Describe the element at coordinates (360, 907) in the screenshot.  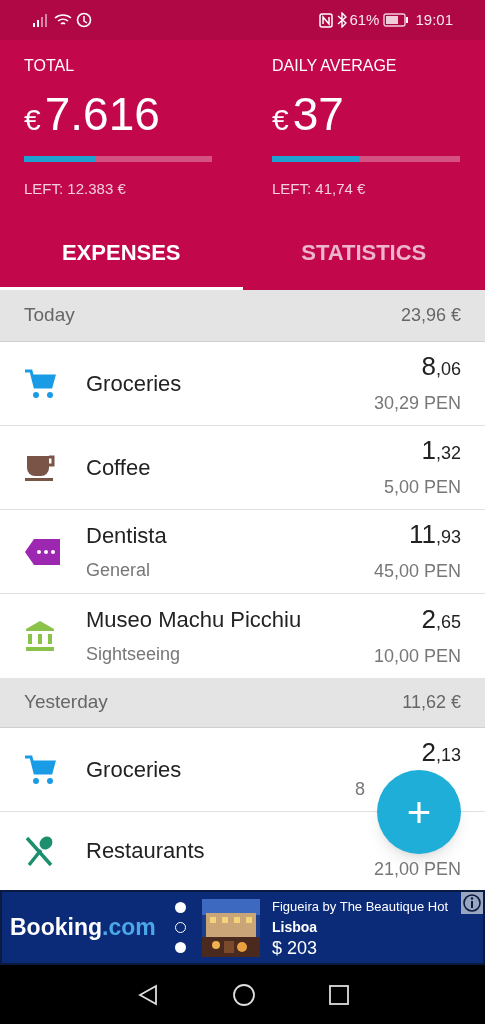
I see `hotel-name: Figueira by The Beautique Hot` at that location.